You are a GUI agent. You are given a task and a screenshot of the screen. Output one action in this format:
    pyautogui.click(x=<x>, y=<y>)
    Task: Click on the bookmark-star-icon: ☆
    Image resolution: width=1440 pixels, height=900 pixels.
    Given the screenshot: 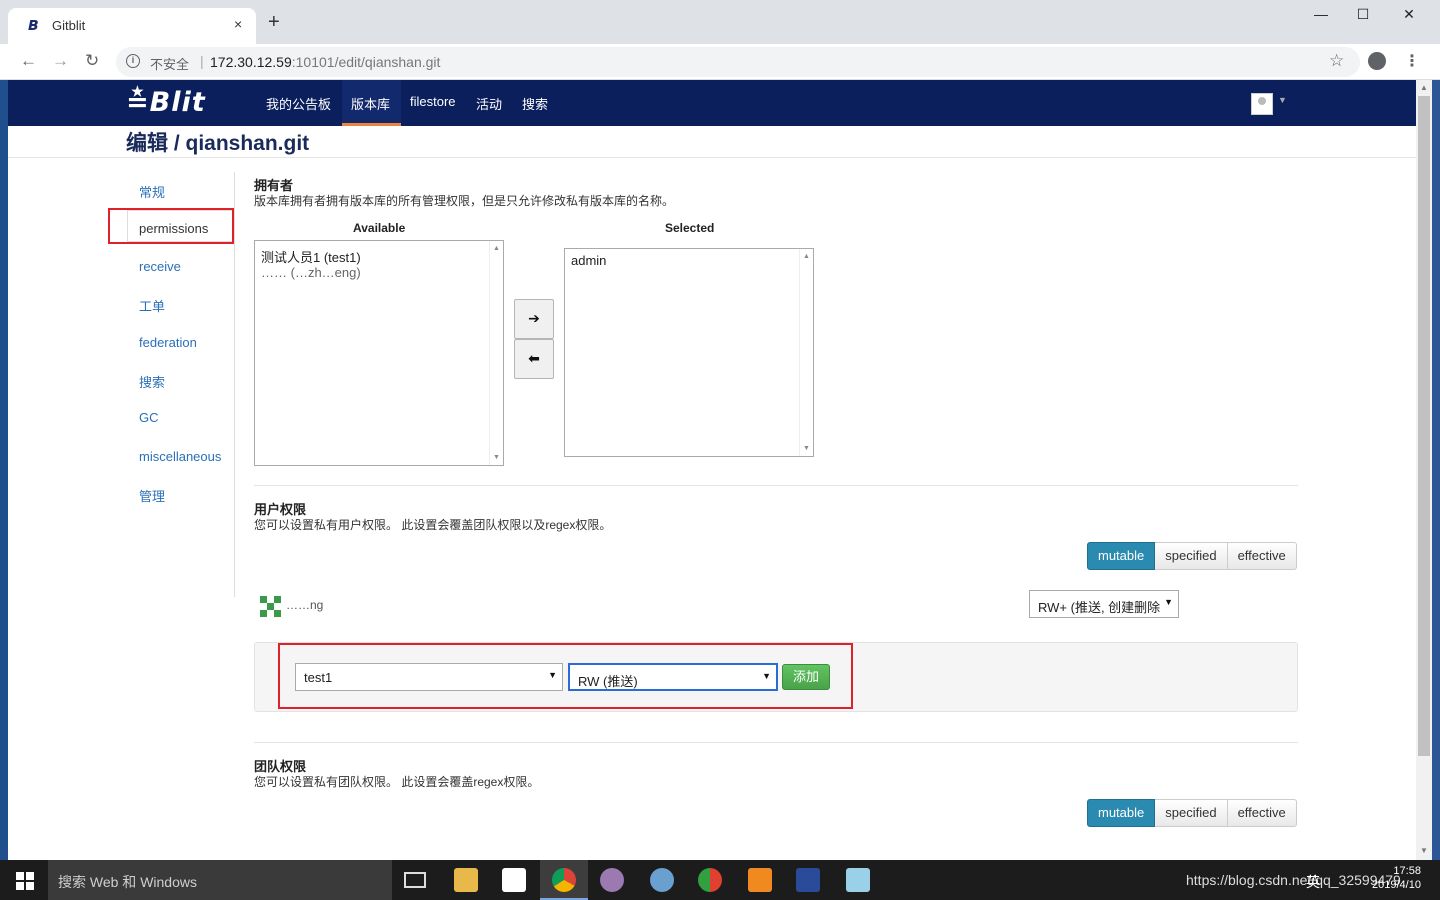 What is the action you would take?
    pyautogui.click(x=1336, y=61)
    